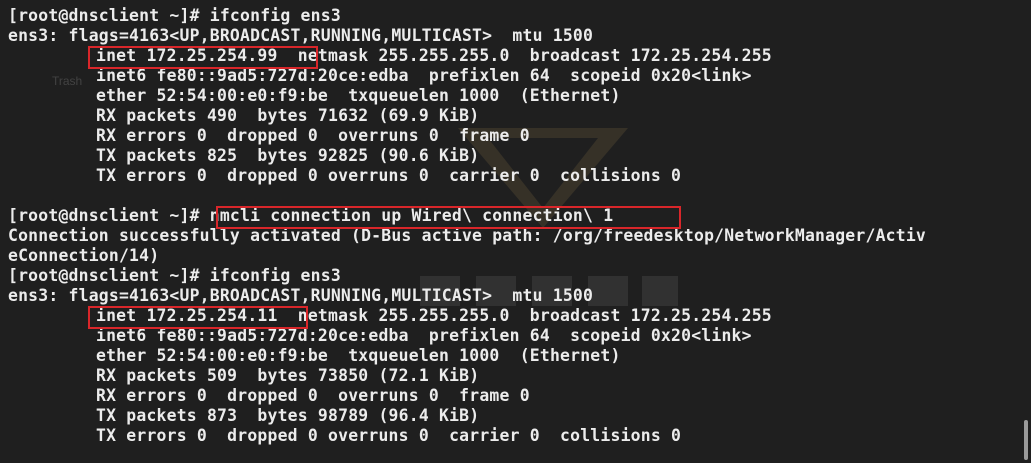 This screenshot has height=463, width=1031. Describe the element at coordinates (84, 255) in the screenshot. I see `terminal-line: eConnection/14)` at that location.